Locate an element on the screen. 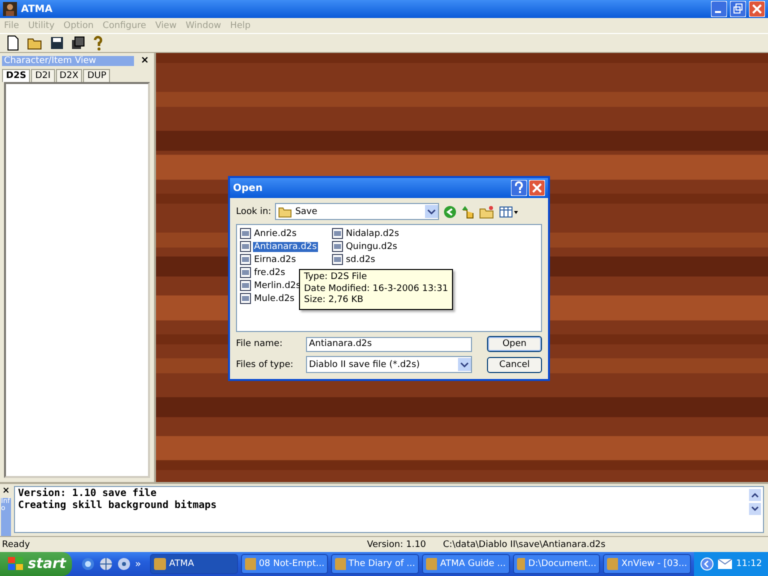 This screenshot has width=768, height=576. listed-save: Eirna.d2s is located at coordinates (275, 259).